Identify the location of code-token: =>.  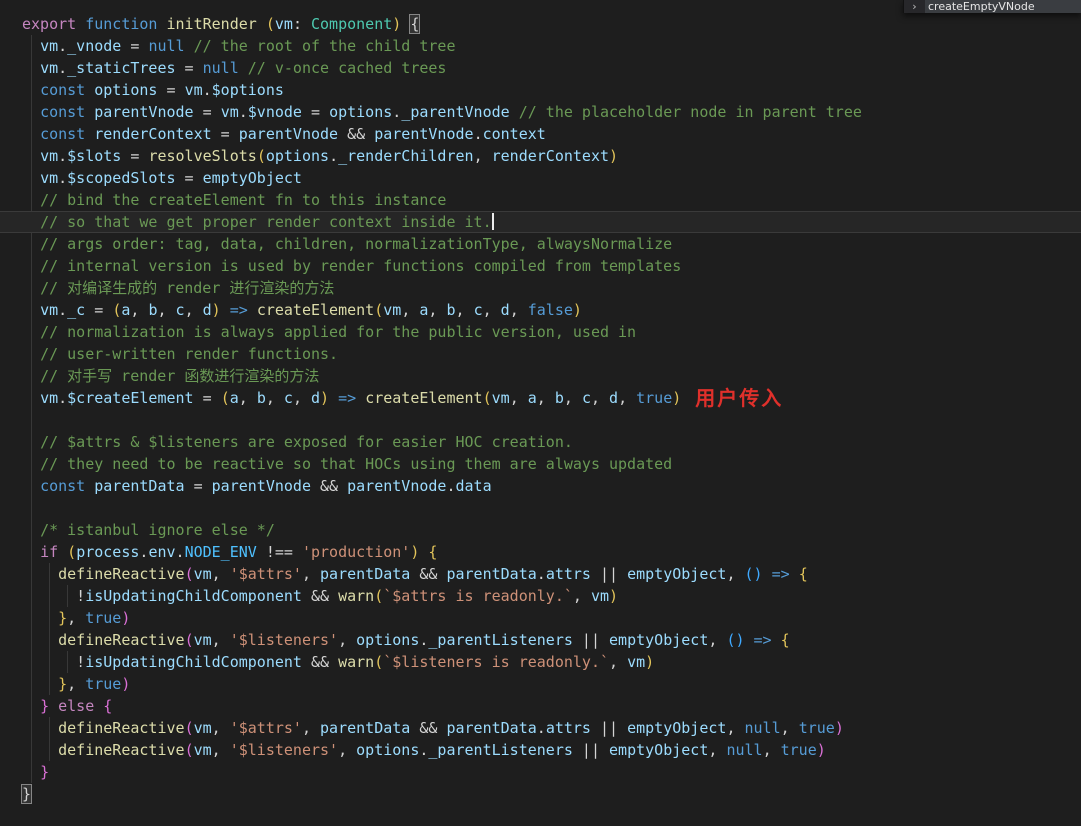
(780, 574).